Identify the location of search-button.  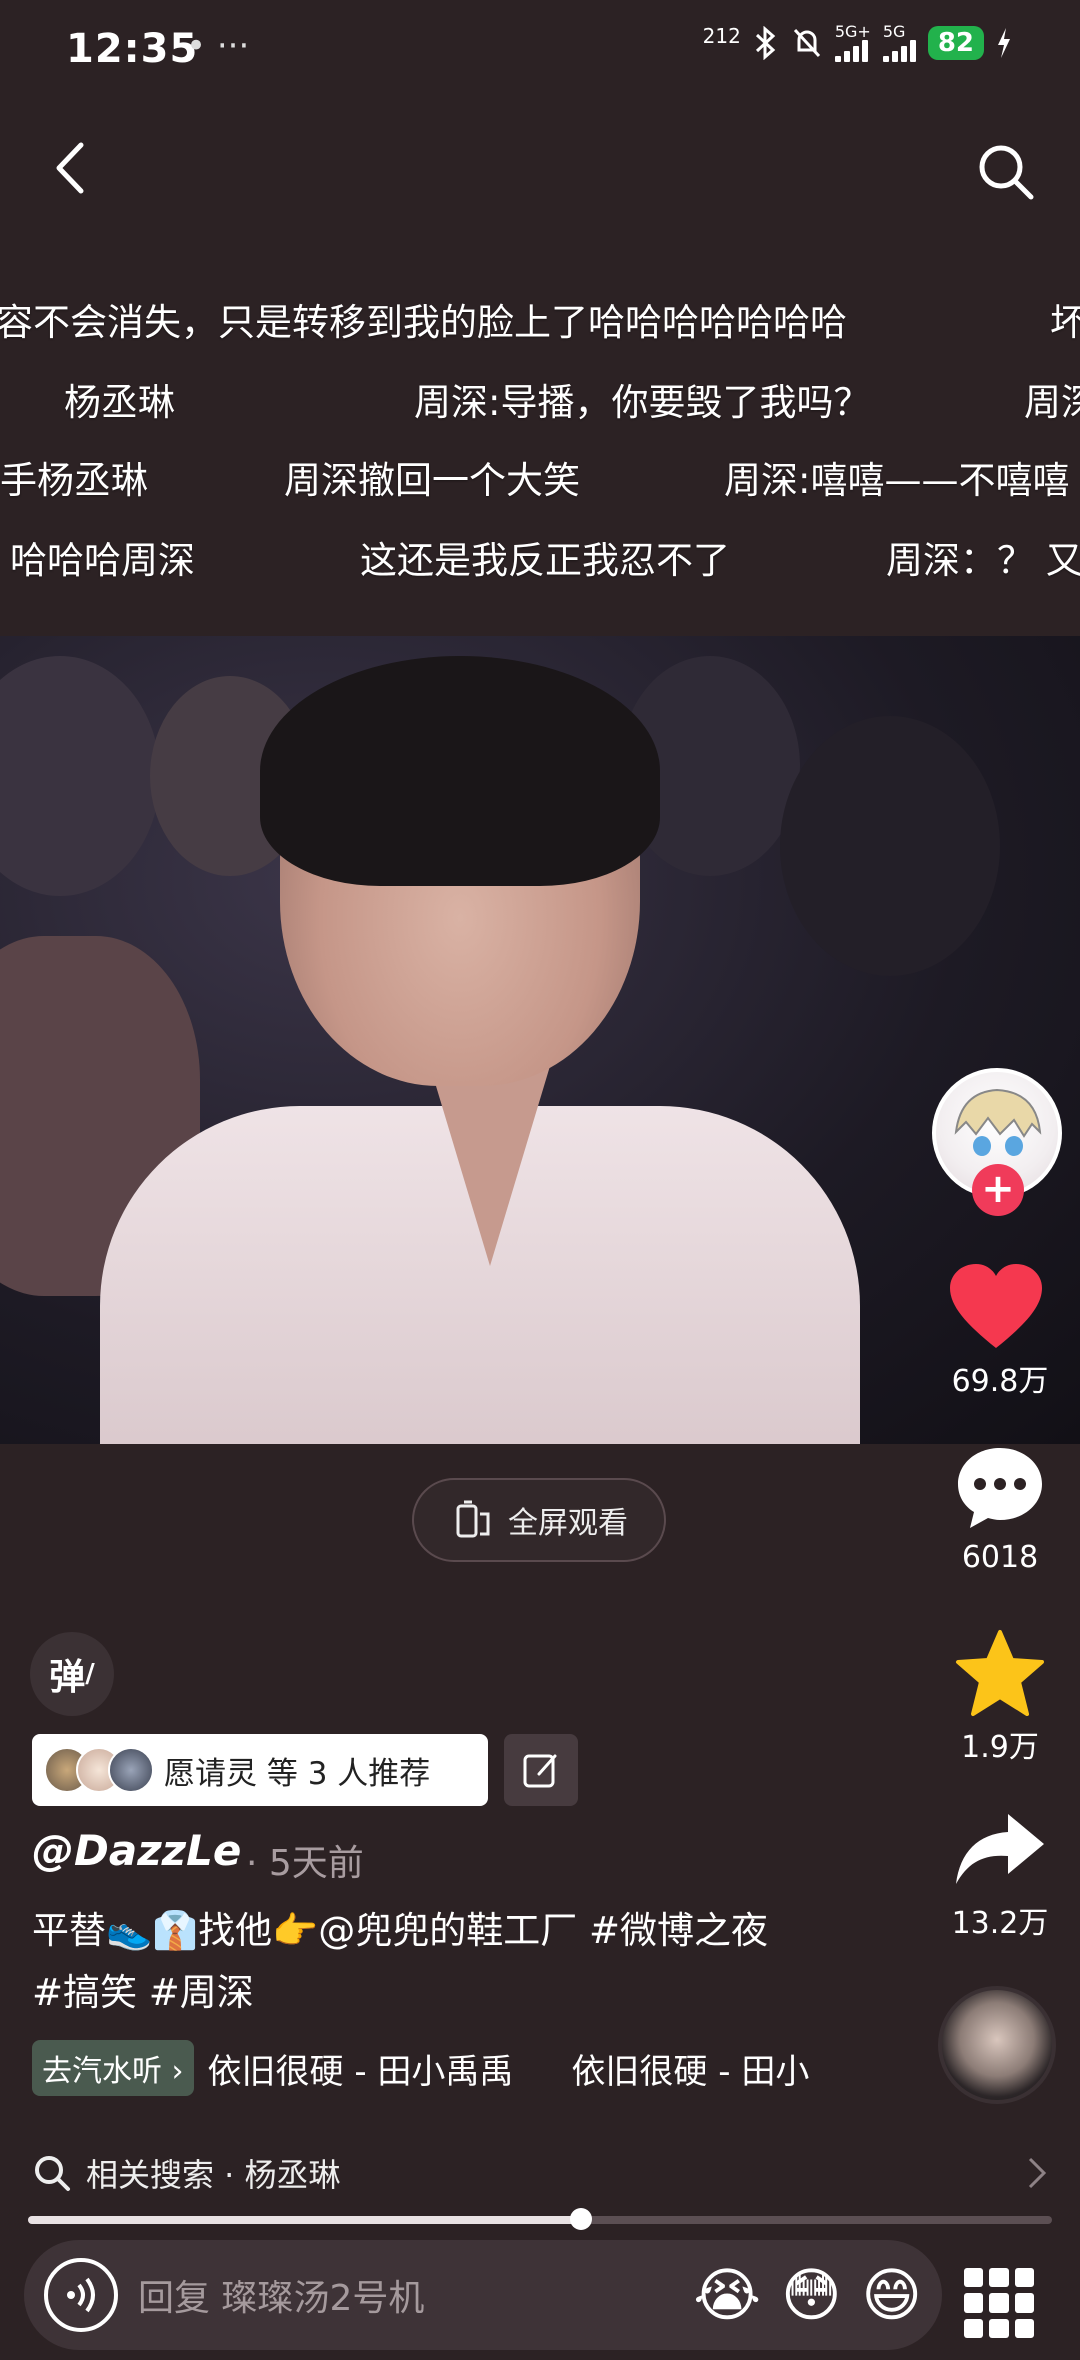
(1006, 172).